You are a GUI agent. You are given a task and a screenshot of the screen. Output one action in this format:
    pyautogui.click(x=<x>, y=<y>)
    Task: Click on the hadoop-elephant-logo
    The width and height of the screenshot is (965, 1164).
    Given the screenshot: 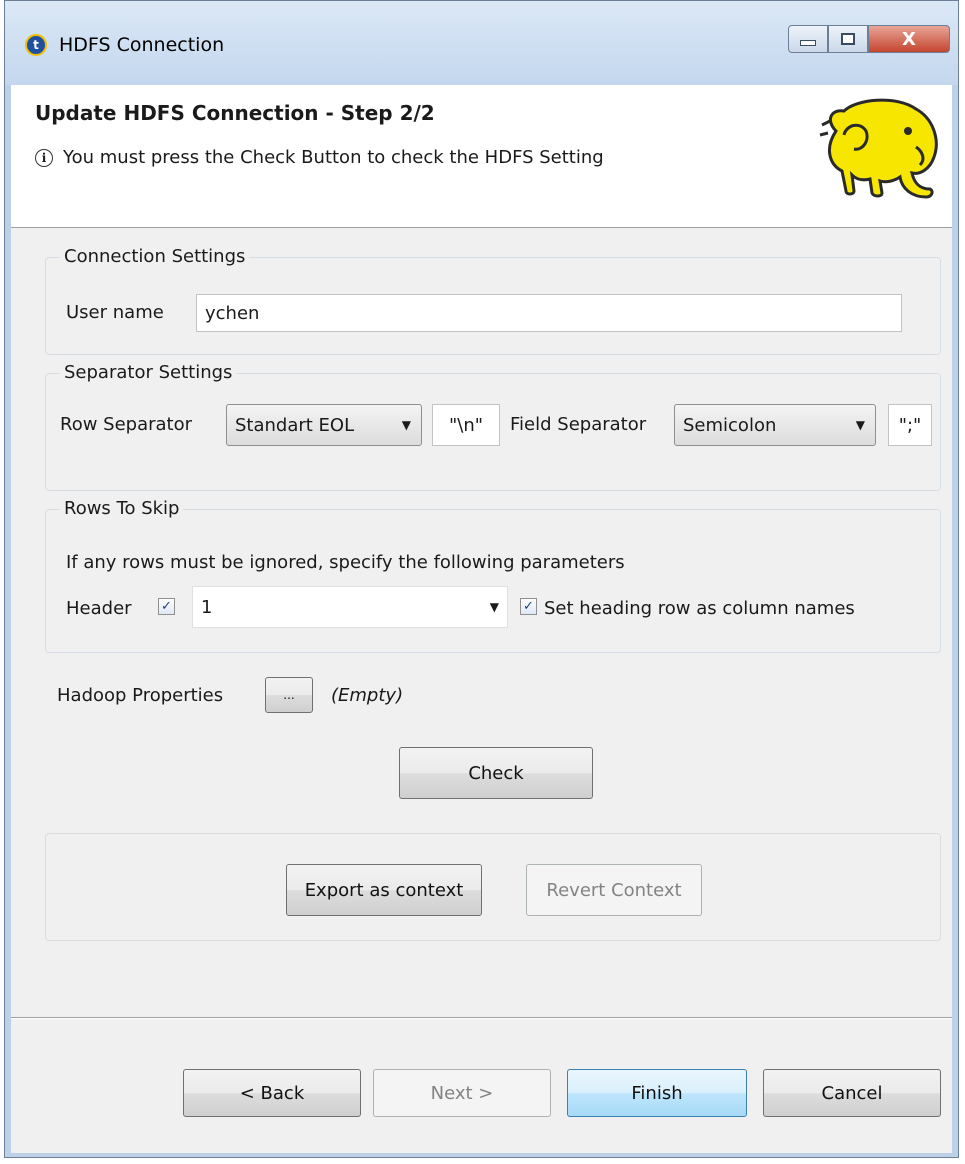 What is the action you would take?
    pyautogui.click(x=878, y=148)
    